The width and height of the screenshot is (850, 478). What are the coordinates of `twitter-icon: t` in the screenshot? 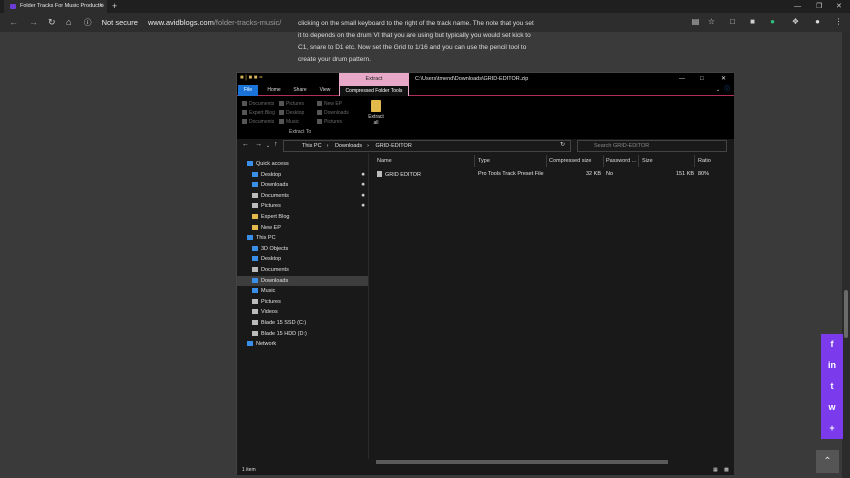 It's located at (832, 386).